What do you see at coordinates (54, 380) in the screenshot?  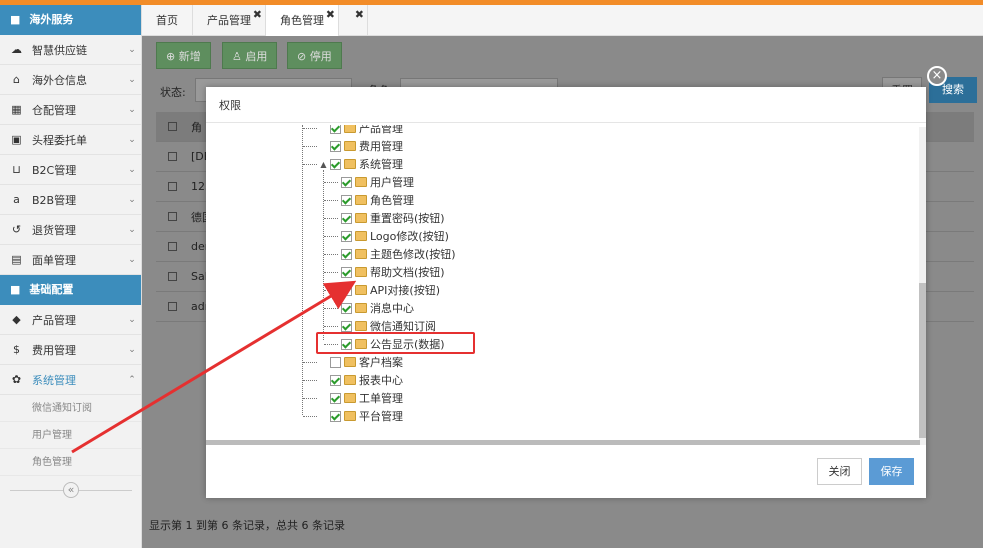 I see `sidebar-item-label: 系统管理` at bounding box center [54, 380].